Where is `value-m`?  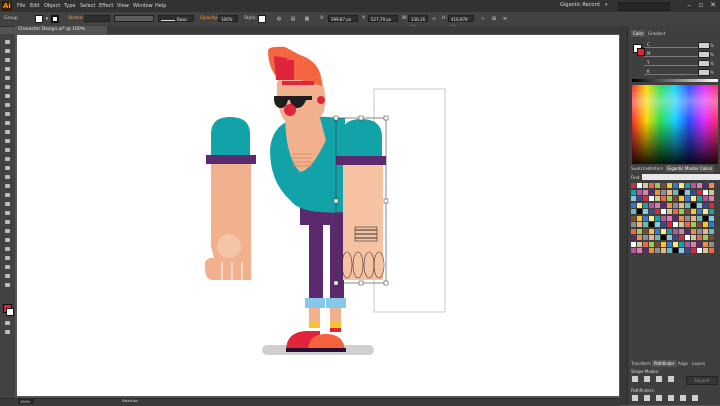
value-m is located at coordinates (704, 54).